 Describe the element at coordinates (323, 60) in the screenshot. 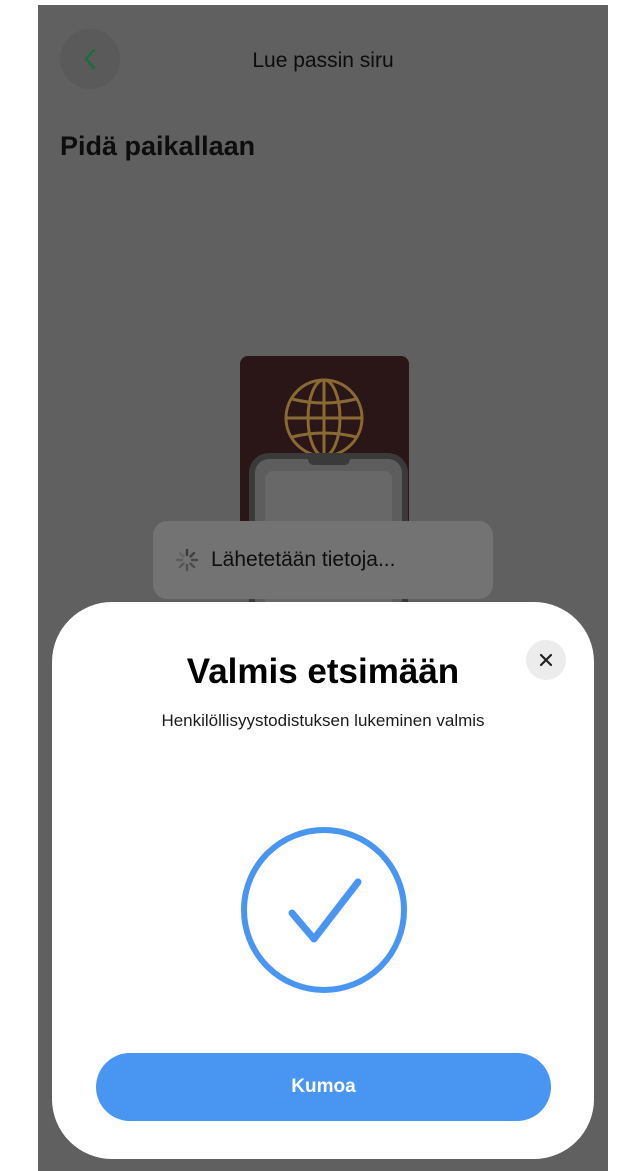

I see `nav-title: Lue passin siru` at that location.